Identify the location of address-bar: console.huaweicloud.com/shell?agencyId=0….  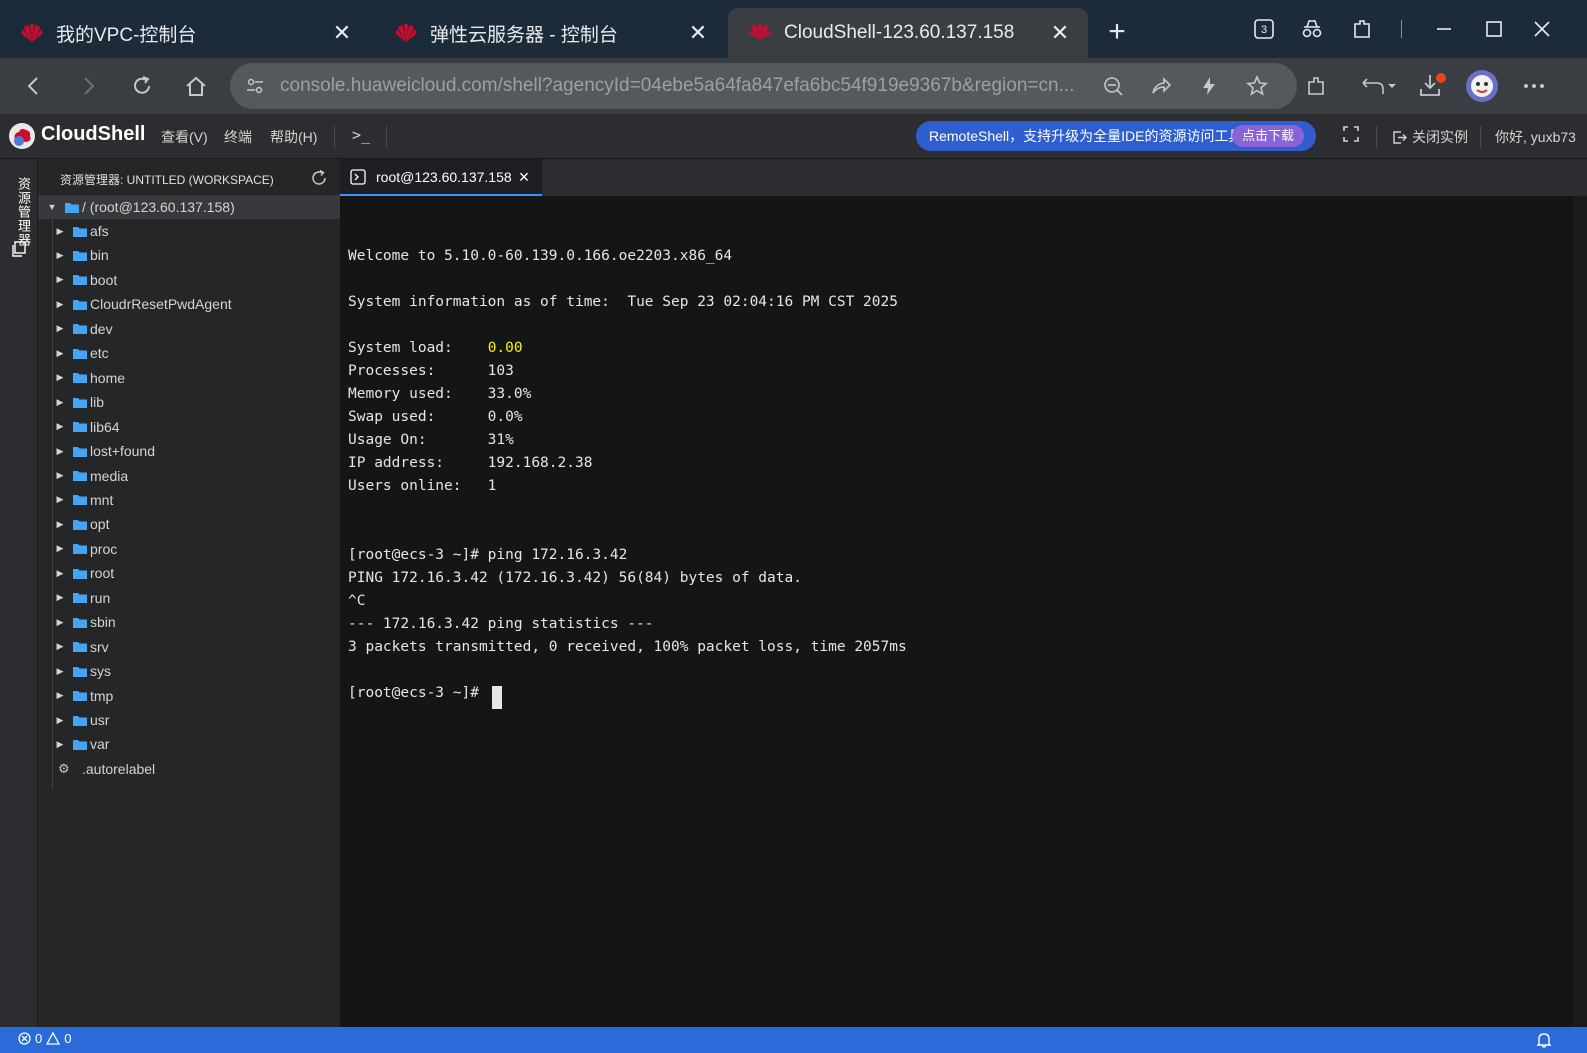
(763, 86).